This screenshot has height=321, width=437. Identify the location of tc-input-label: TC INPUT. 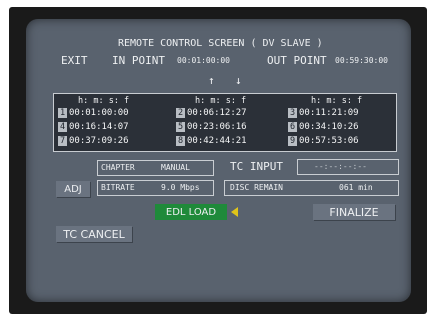
(256, 166).